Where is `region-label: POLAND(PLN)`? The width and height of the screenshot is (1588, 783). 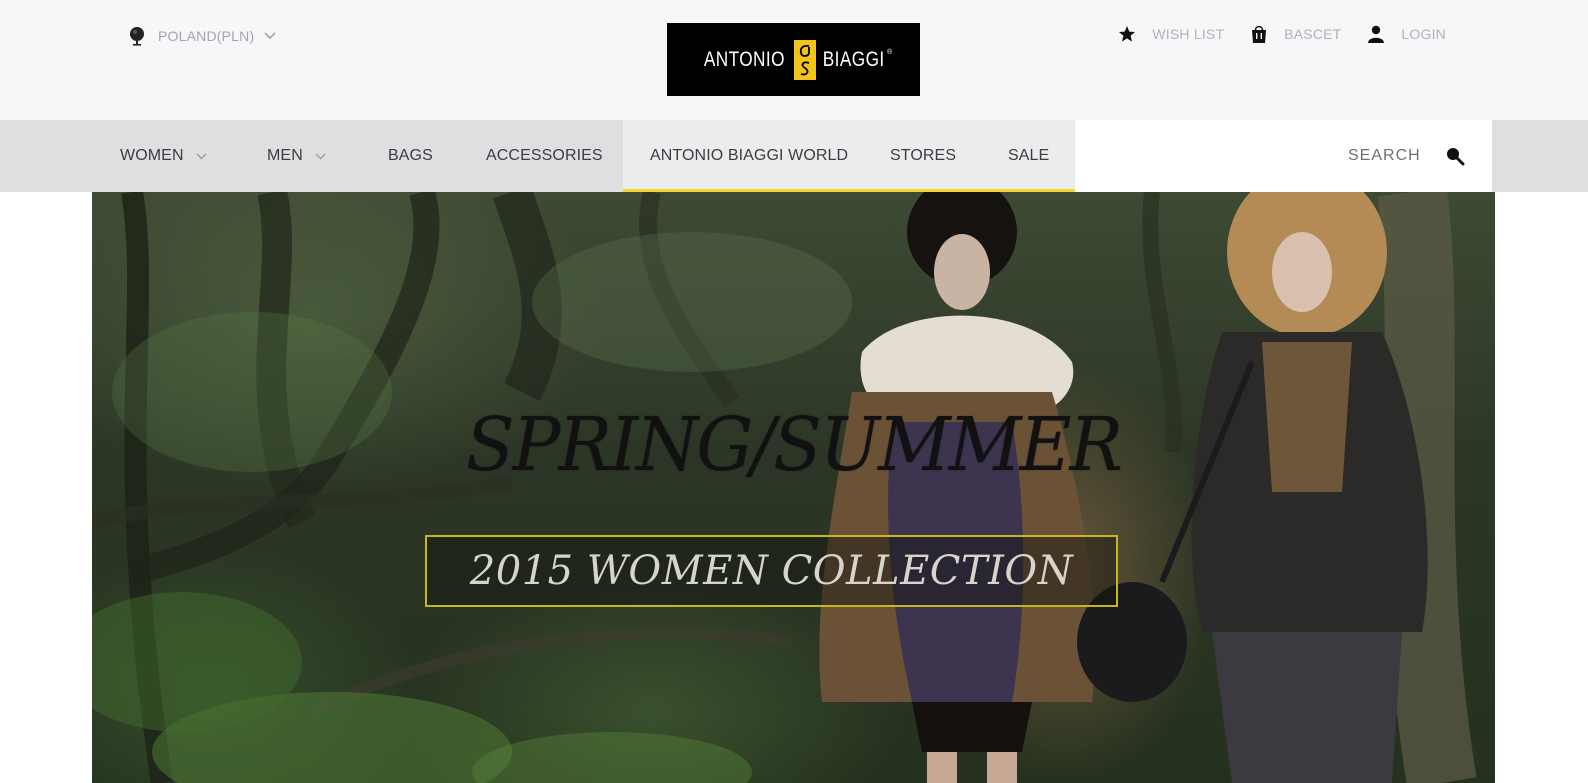 region-label: POLAND(PLN) is located at coordinates (206, 36).